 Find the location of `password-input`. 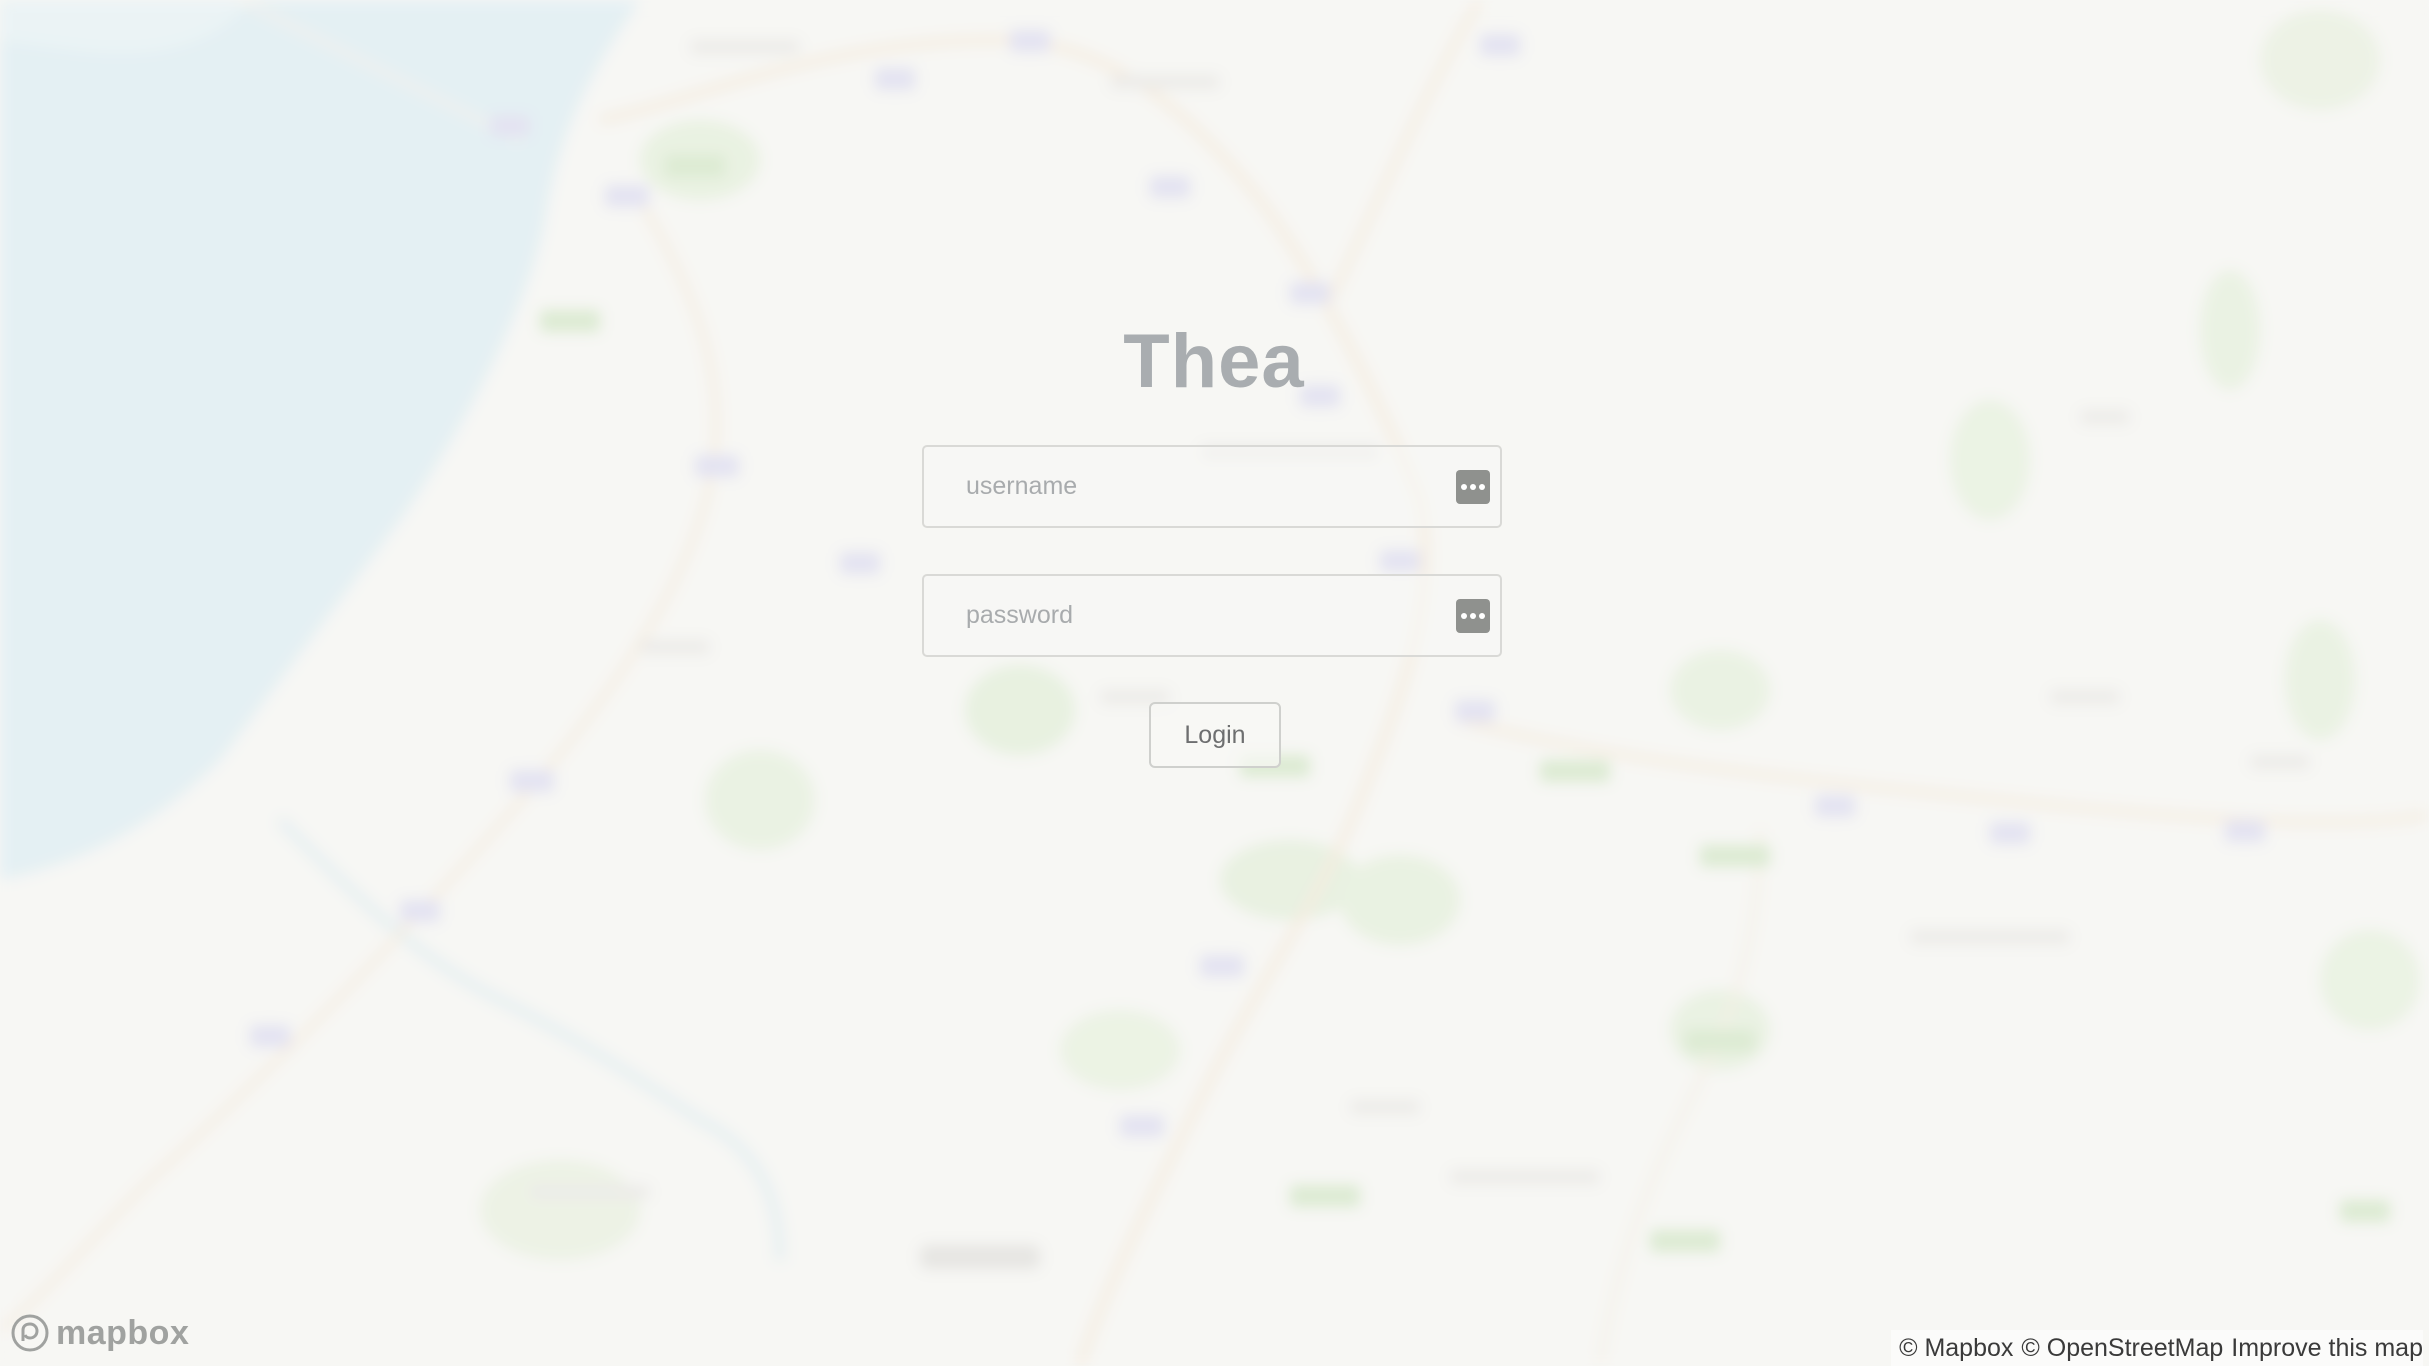

password-input is located at coordinates (1169, 615).